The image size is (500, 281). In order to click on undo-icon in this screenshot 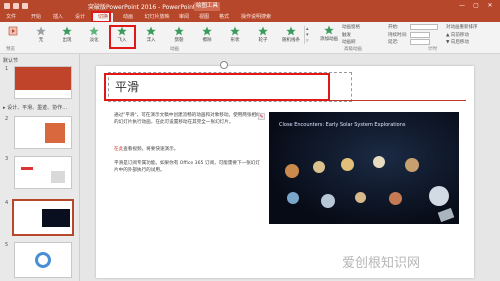, I will do `click(16, 6)`.